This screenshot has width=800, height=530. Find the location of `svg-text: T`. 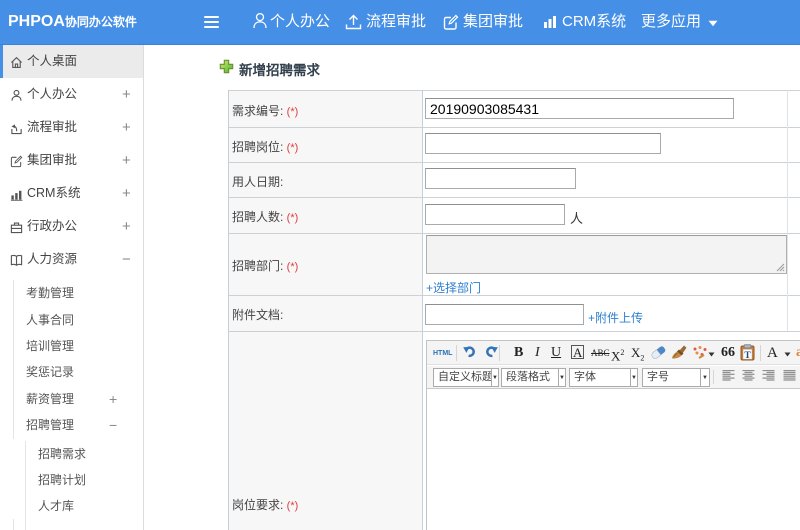

svg-text: T is located at coordinates (747, 356).